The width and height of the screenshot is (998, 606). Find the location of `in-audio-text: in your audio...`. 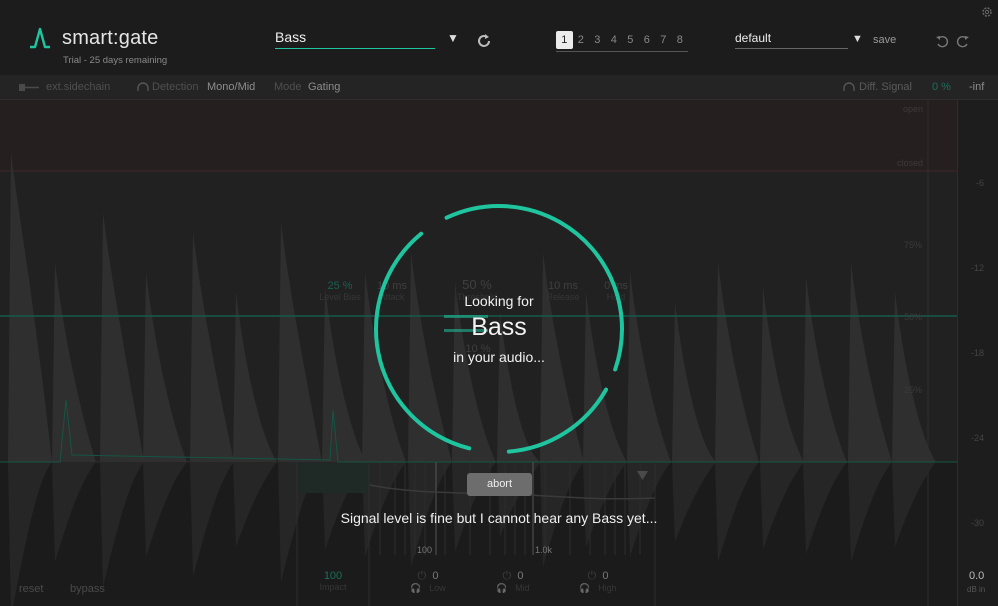

in-audio-text: in your audio... is located at coordinates (499, 357).